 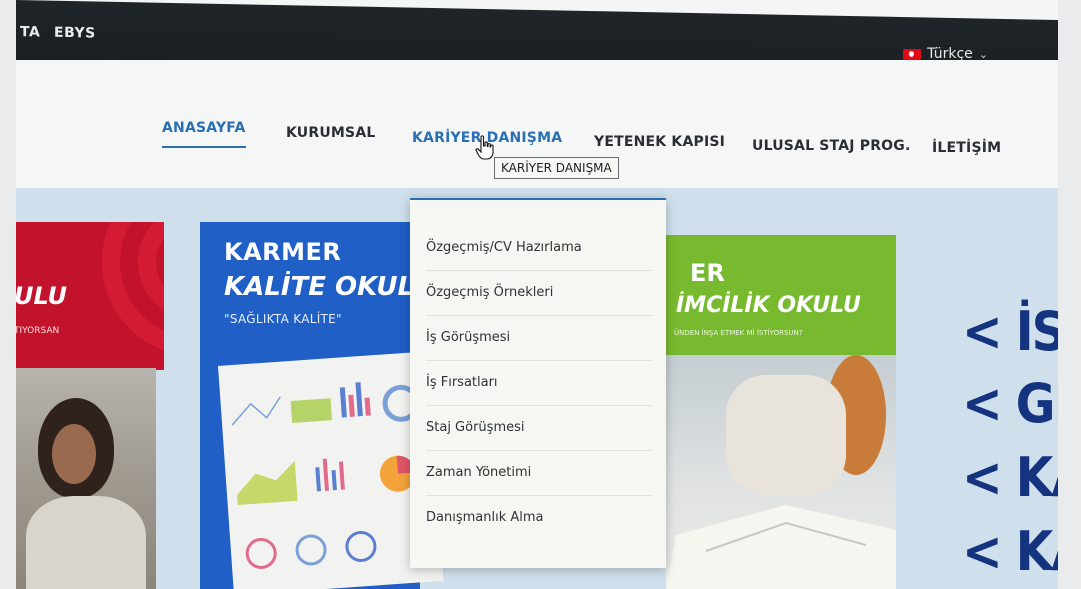 What do you see at coordinates (1010, 331) in the screenshot?
I see `banner-line-1: < İST` at bounding box center [1010, 331].